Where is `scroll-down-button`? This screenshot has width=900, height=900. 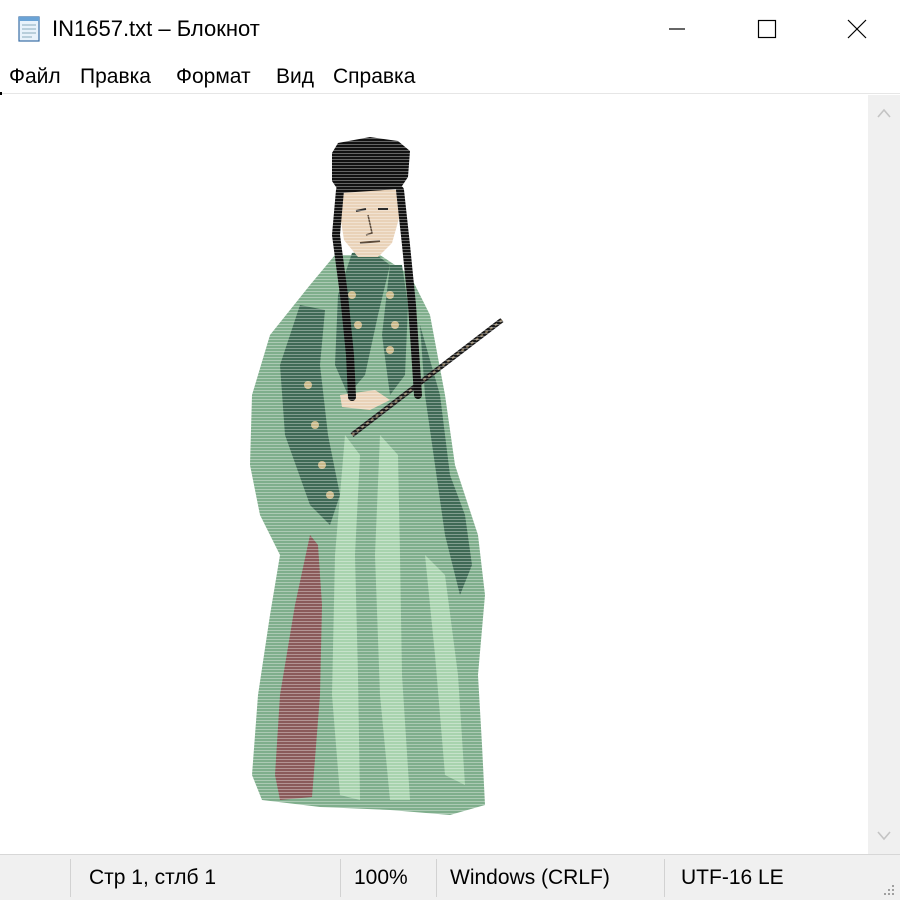 scroll-down-button is located at coordinates (884, 836).